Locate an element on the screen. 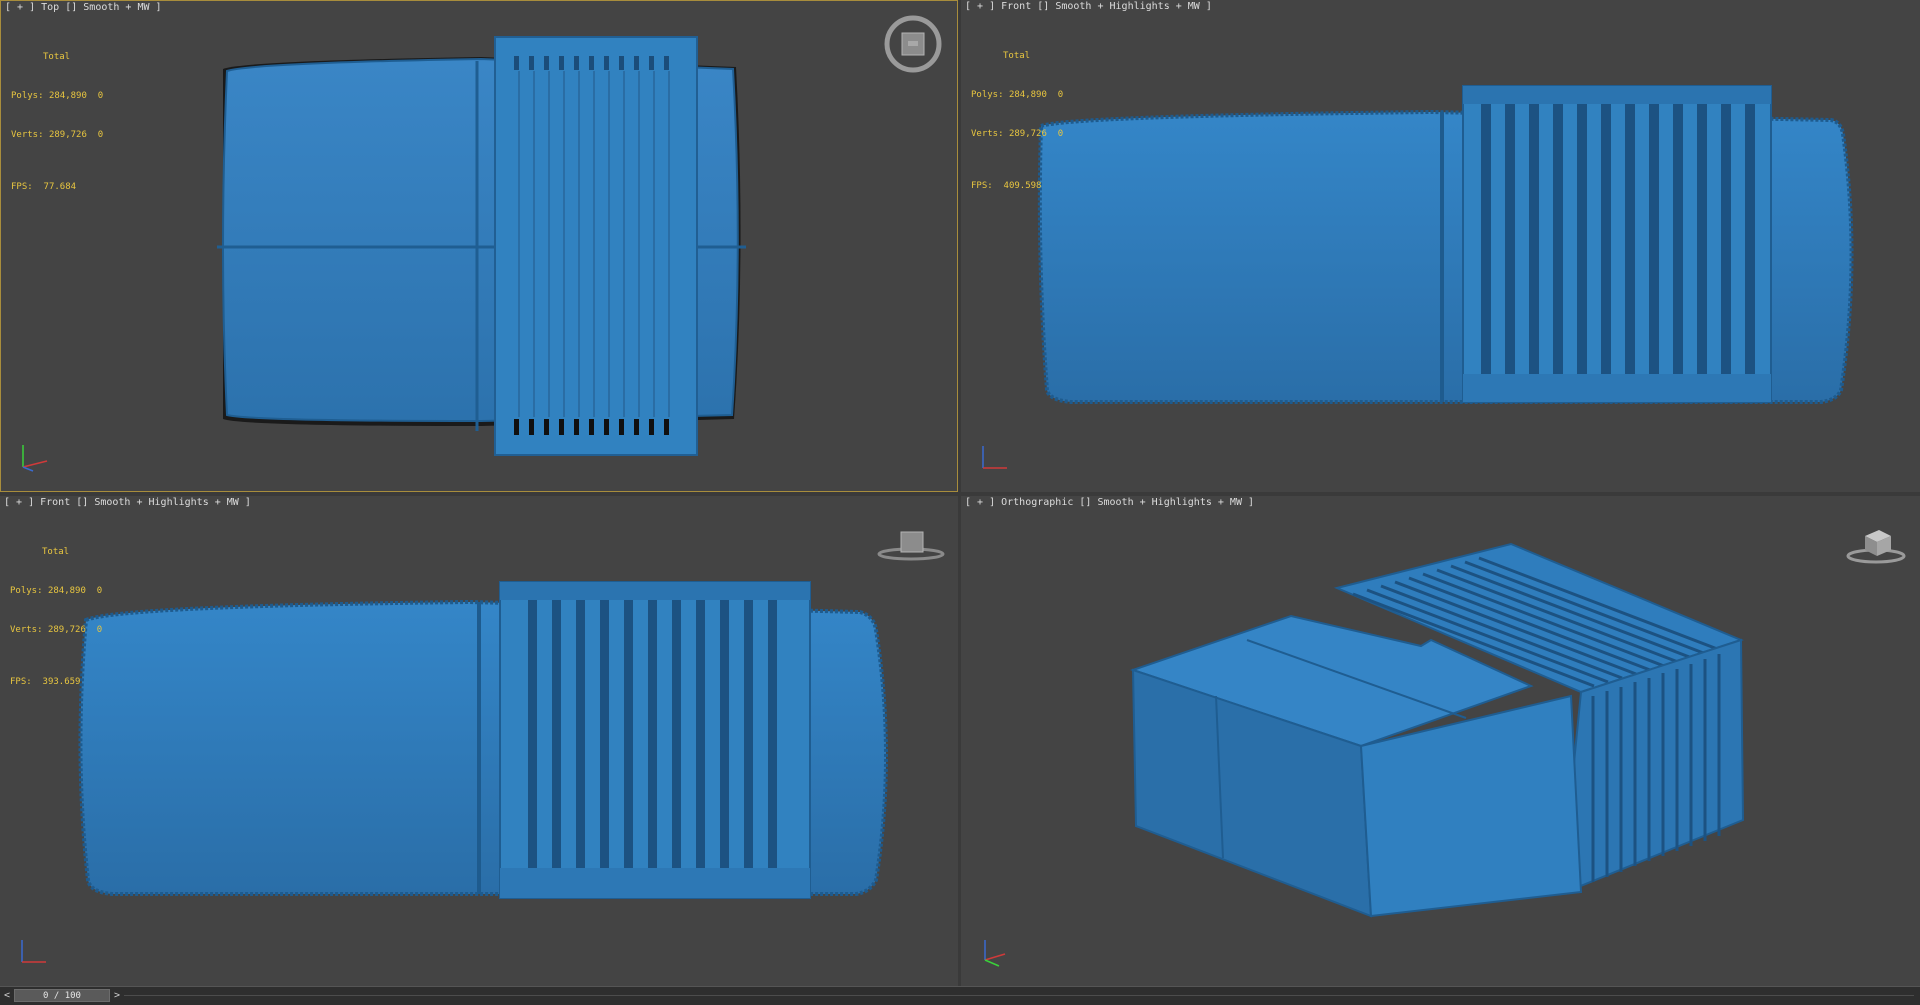 Image resolution: width=1920 pixels, height=1005 pixels. timeline-track is located at coordinates (1019, 995).